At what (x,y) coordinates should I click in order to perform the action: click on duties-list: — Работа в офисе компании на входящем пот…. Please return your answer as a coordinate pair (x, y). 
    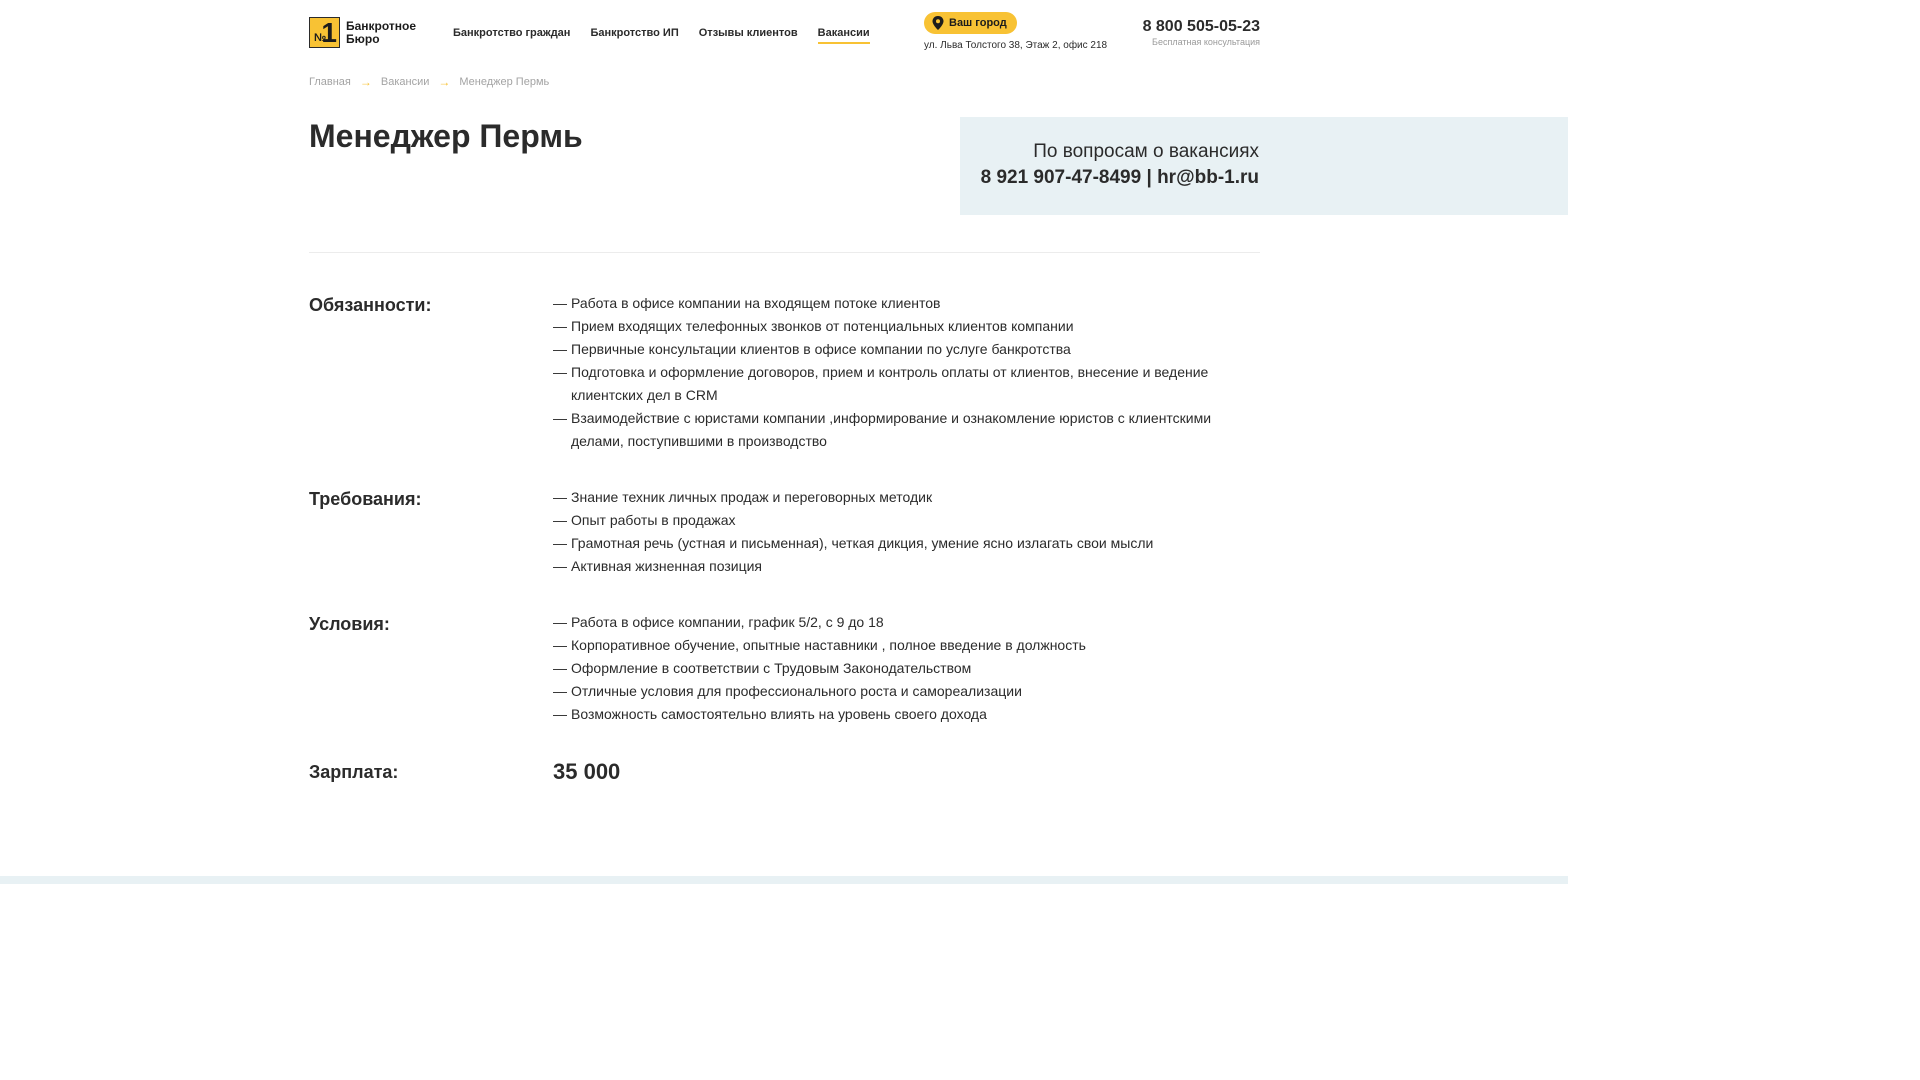
    Looking at the image, I should click on (908, 372).